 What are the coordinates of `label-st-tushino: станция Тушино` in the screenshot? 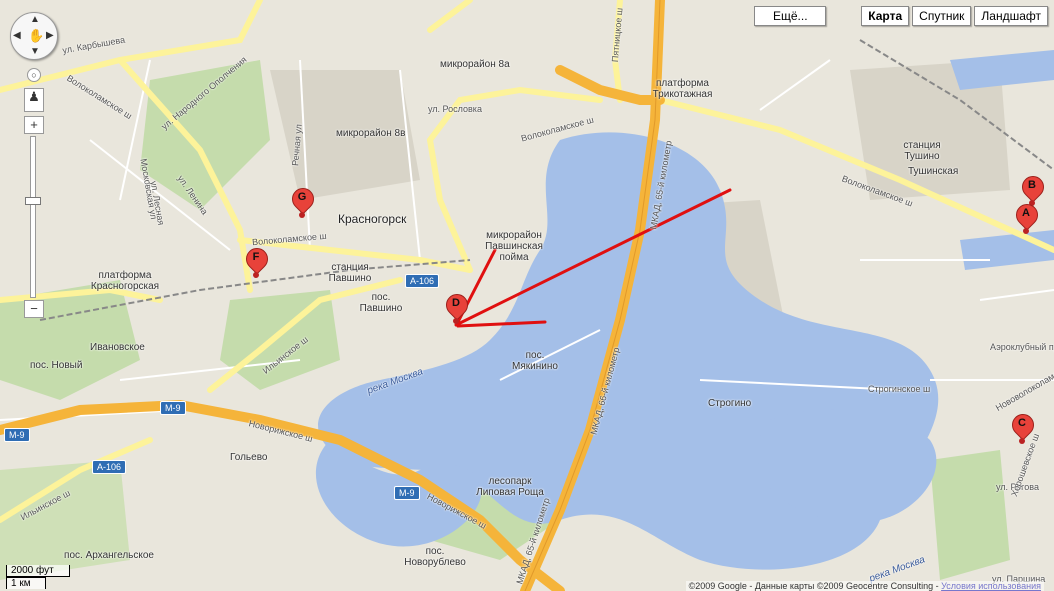 It's located at (922, 151).